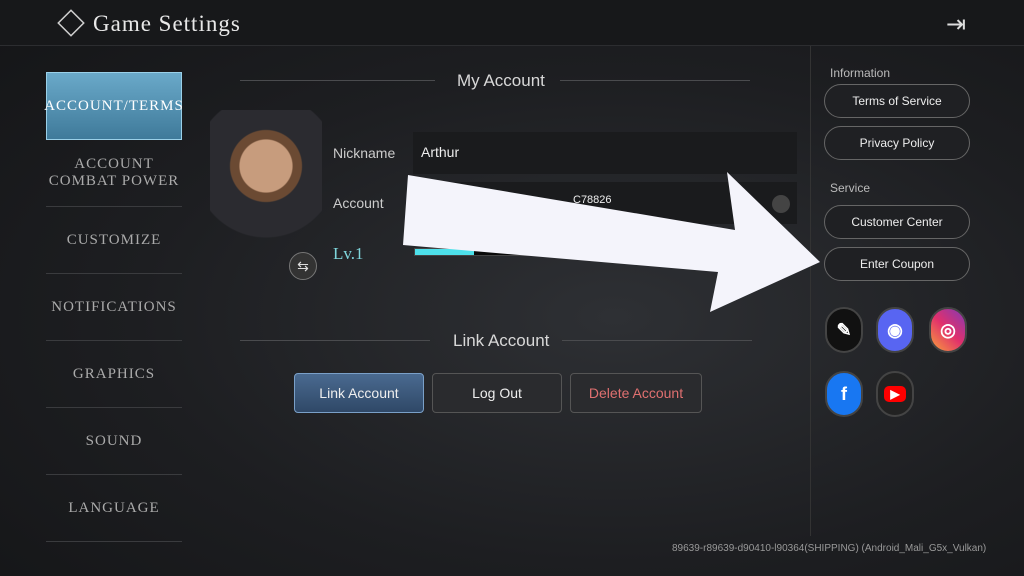 The width and height of the screenshot is (1024, 576). I want to click on annotation-arrow-icon, so click(611, 242).